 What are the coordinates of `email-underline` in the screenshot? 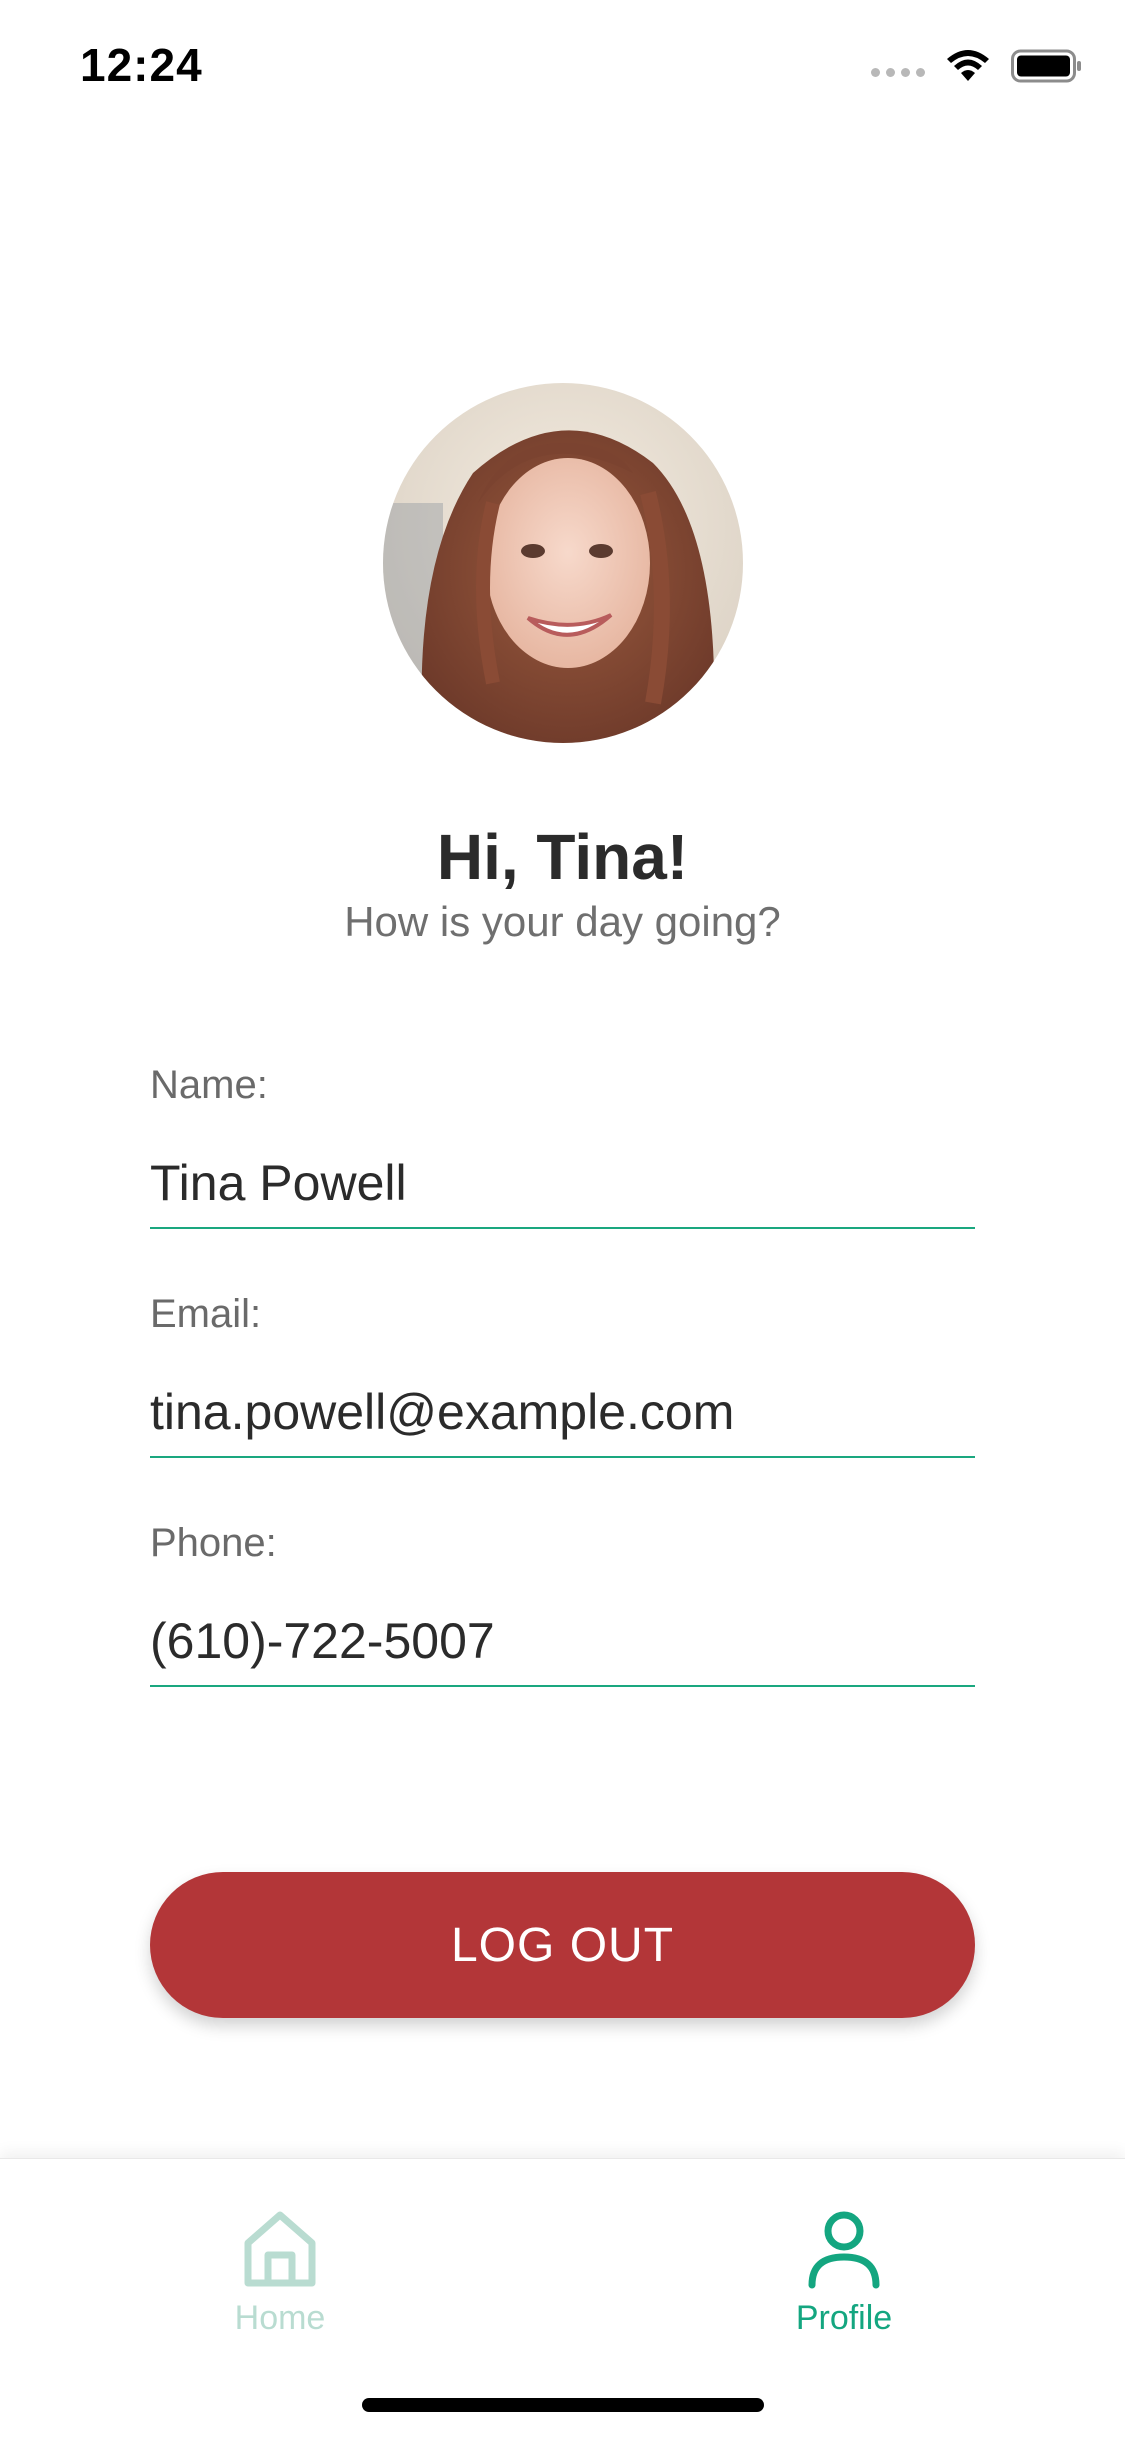 It's located at (562, 1457).